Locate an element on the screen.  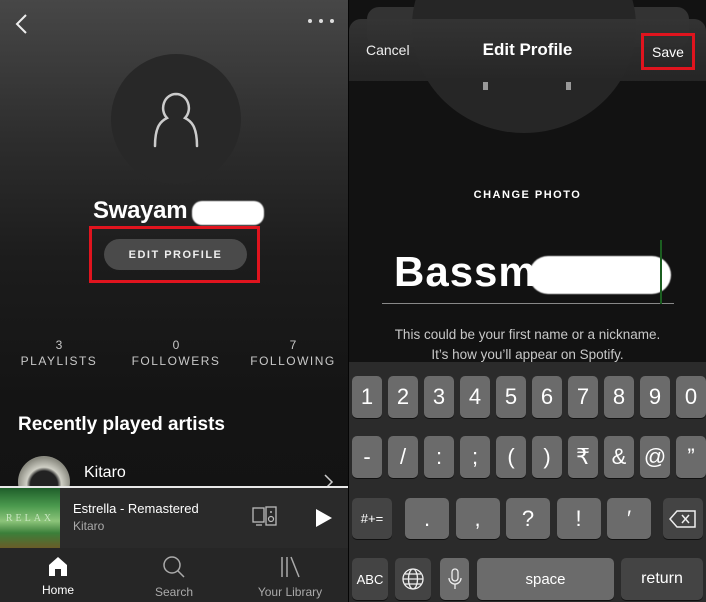
key: : is located at coordinates (439, 457).